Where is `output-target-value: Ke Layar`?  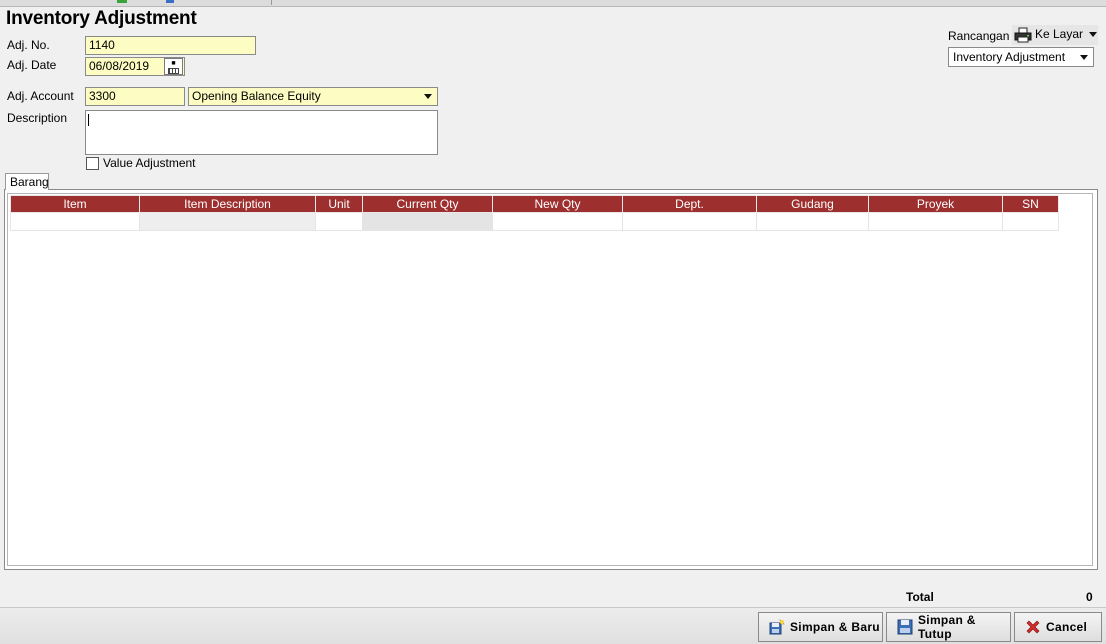 output-target-value: Ke Layar is located at coordinates (1059, 34).